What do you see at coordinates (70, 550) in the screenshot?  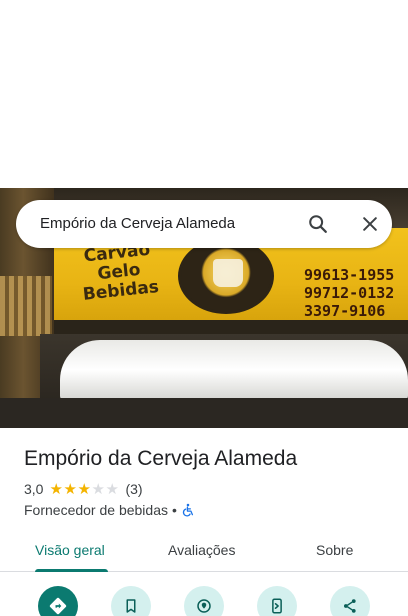 I see `tab-overview: Visão geral` at bounding box center [70, 550].